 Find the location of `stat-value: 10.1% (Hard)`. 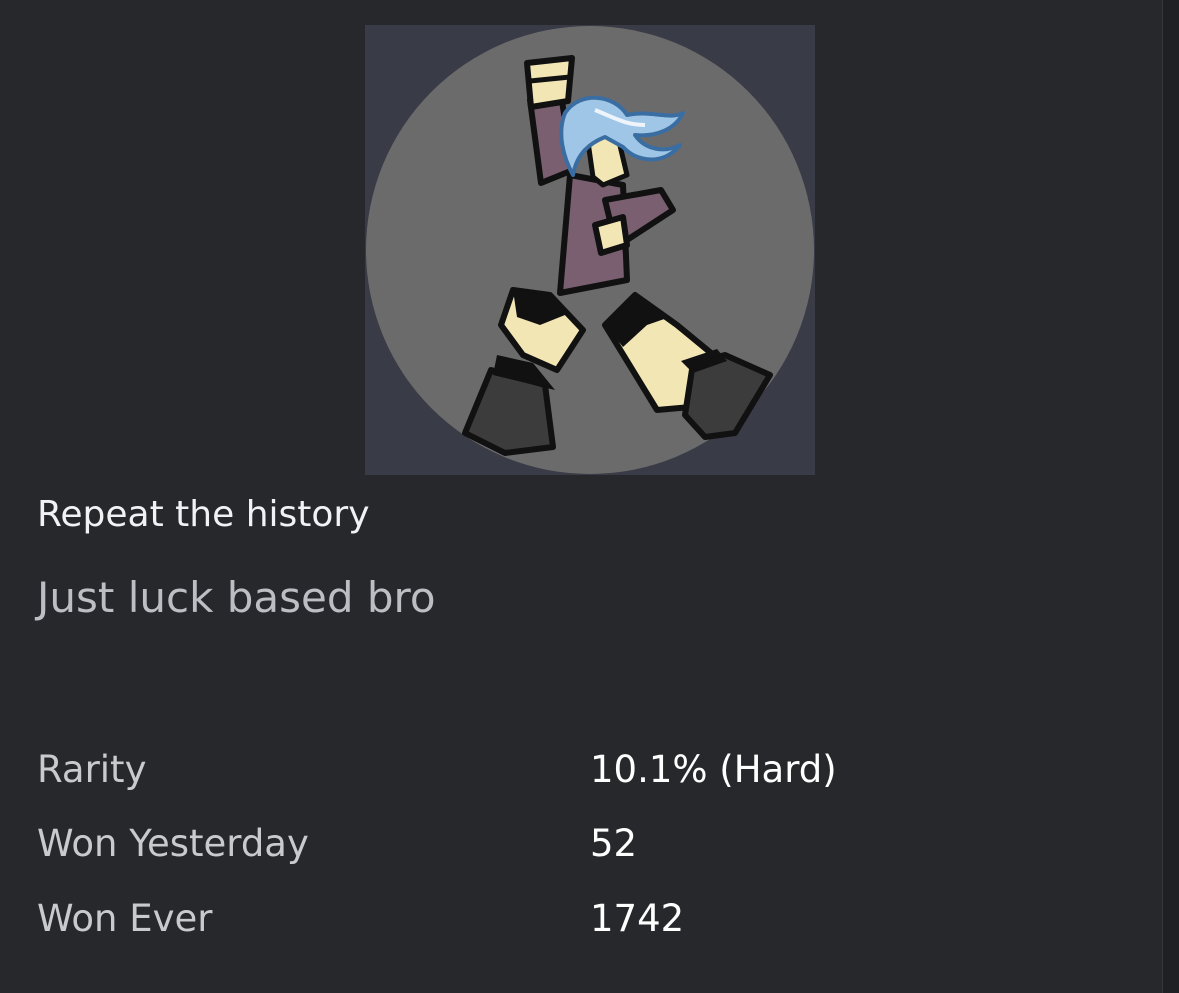

stat-value: 10.1% (Hard) is located at coordinates (713, 769).